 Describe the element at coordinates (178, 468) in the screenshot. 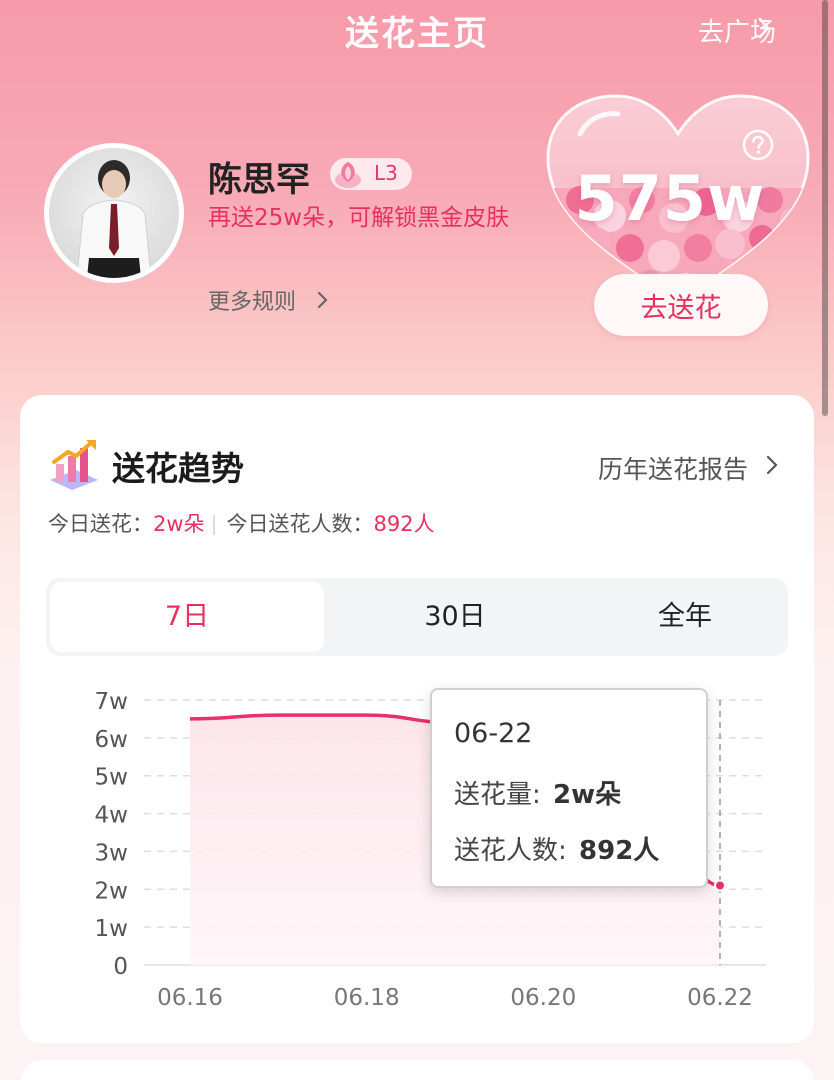

I see `trend-title: 送花趋势` at that location.